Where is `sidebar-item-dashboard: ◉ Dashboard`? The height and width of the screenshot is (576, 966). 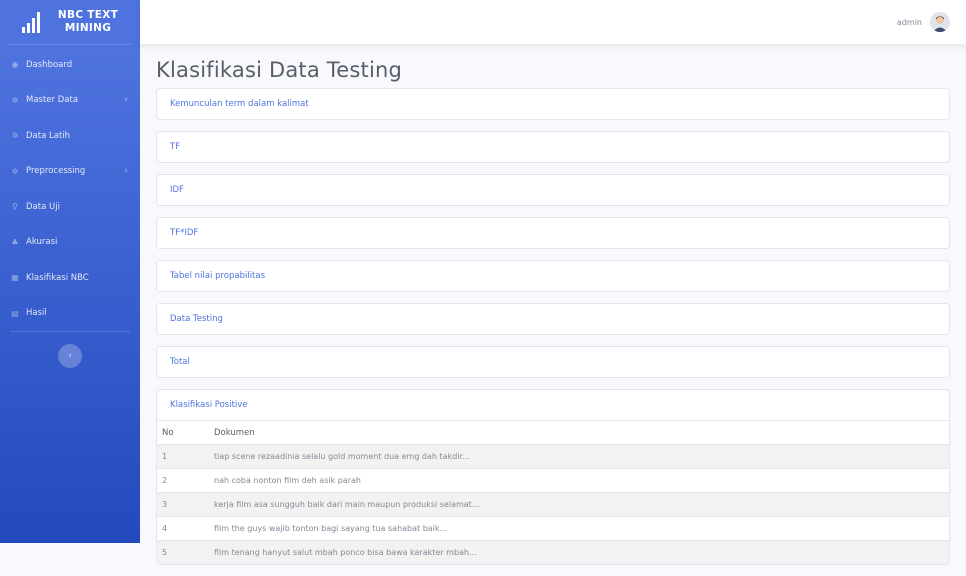
sidebar-item-dashboard: ◉ Dashboard is located at coordinates (70, 65).